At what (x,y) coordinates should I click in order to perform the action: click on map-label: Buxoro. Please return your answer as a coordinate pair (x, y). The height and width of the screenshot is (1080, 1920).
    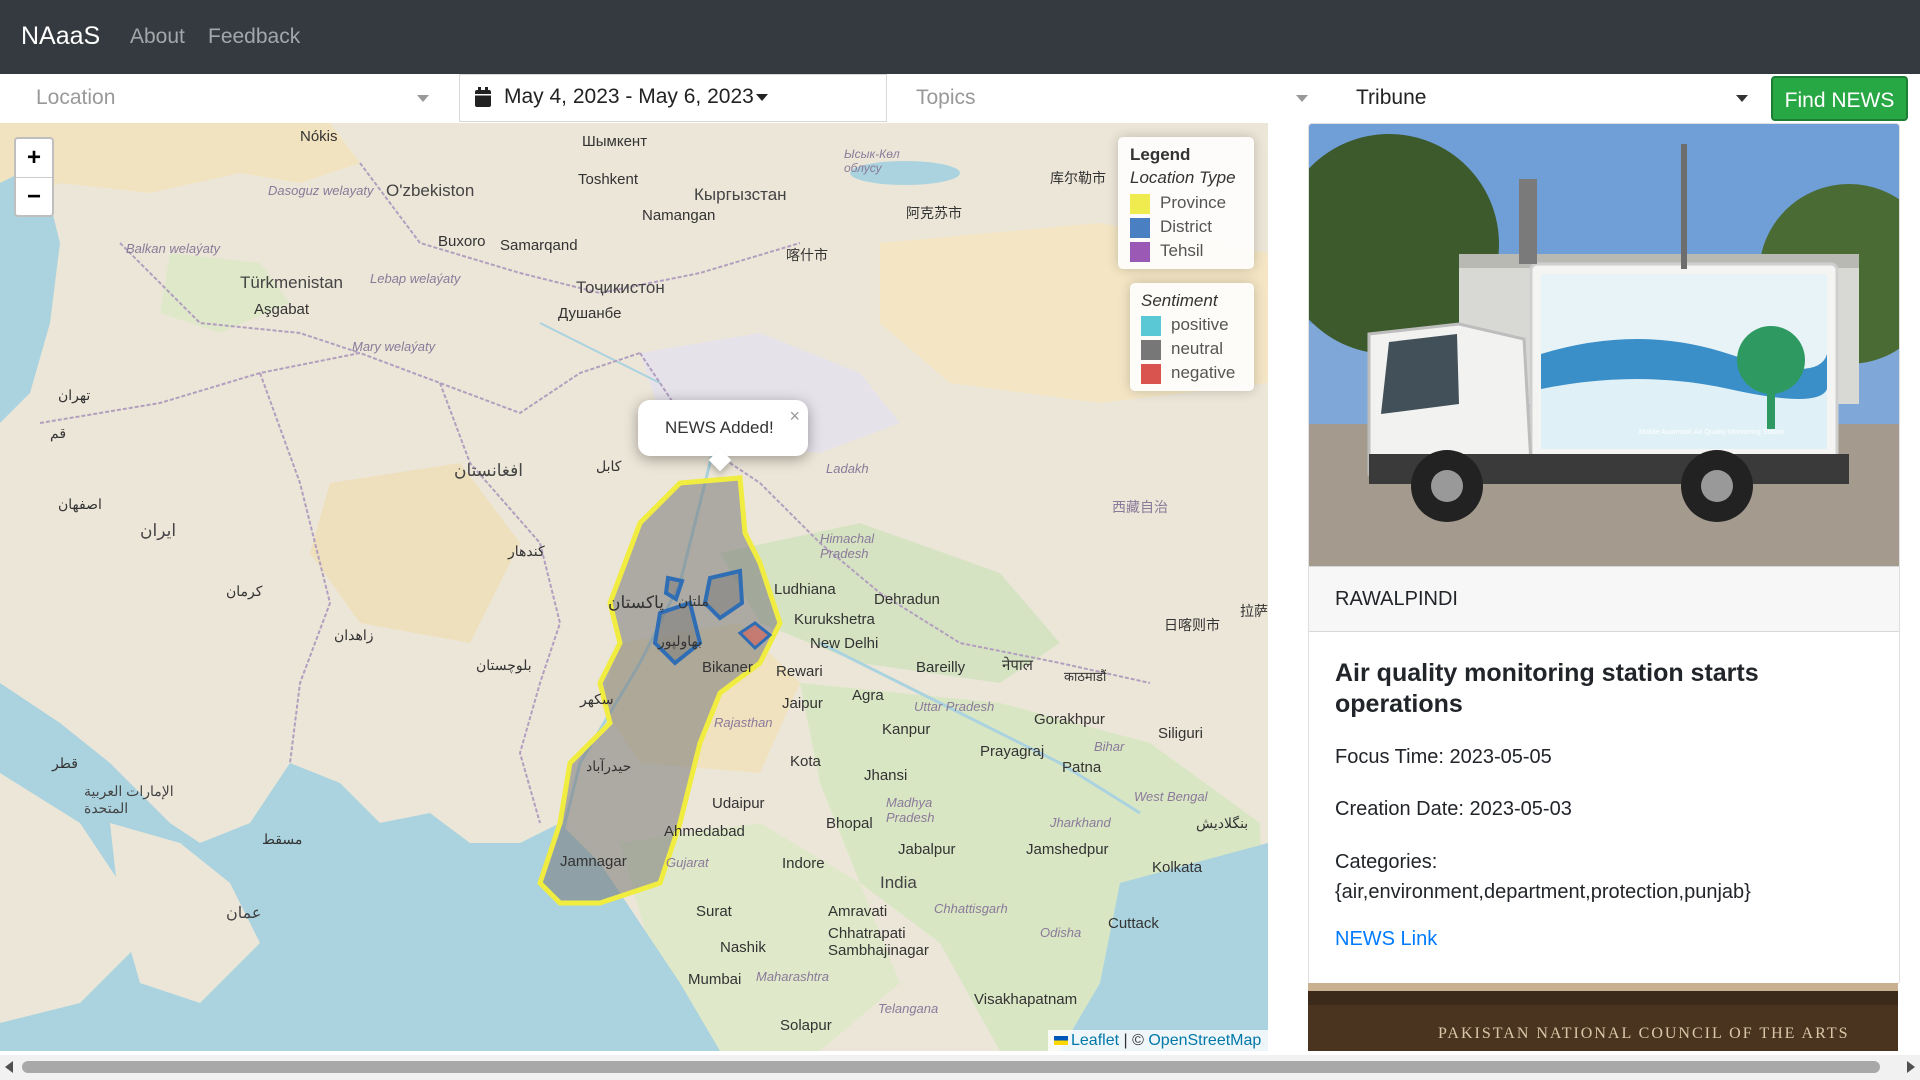
    Looking at the image, I should click on (462, 241).